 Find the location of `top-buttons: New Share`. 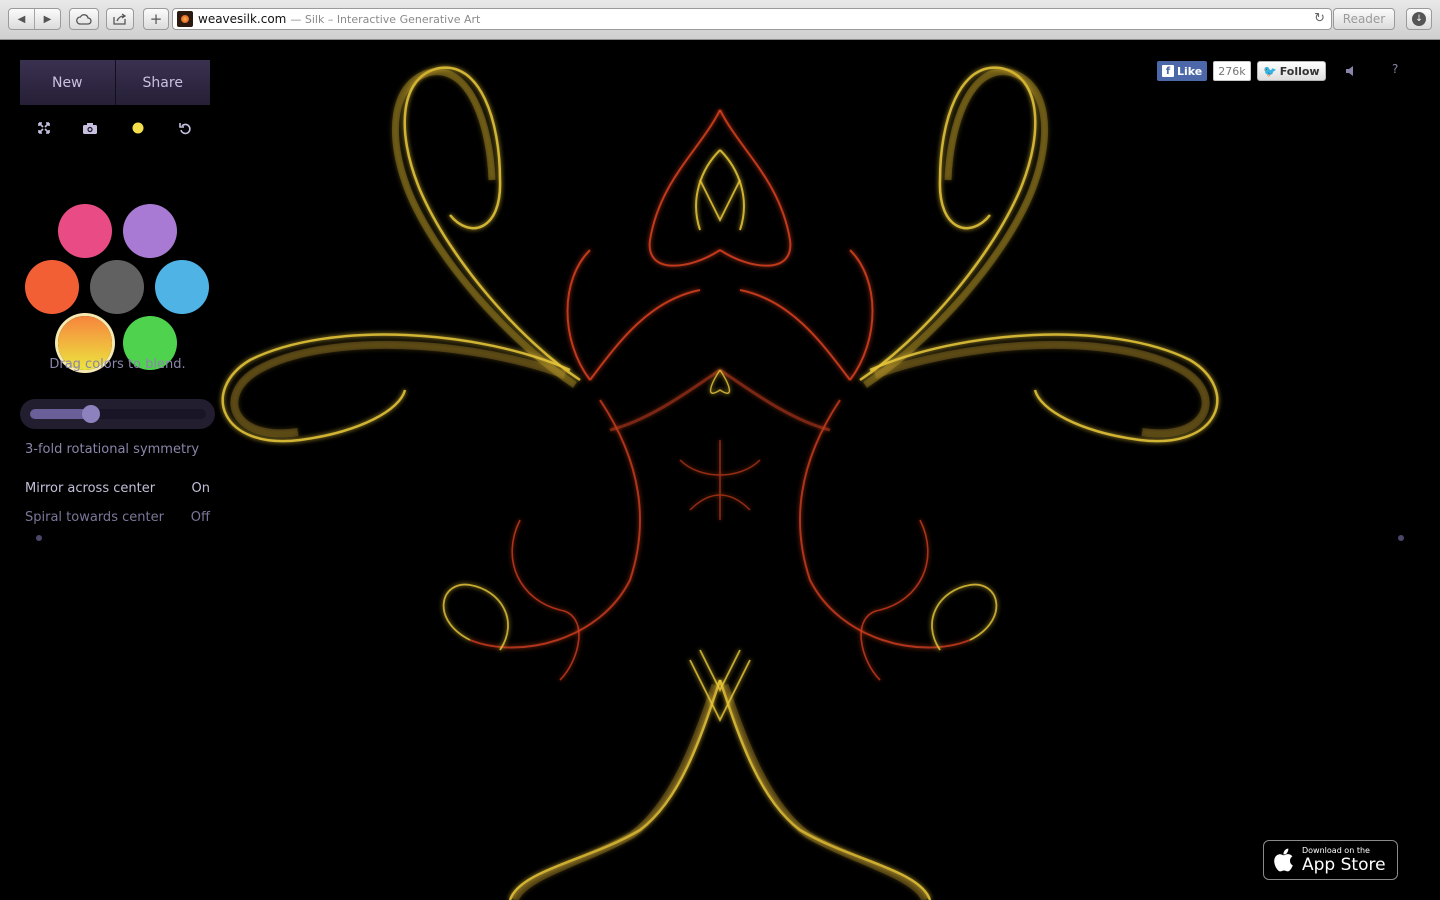

top-buttons: New Share is located at coordinates (115, 82).